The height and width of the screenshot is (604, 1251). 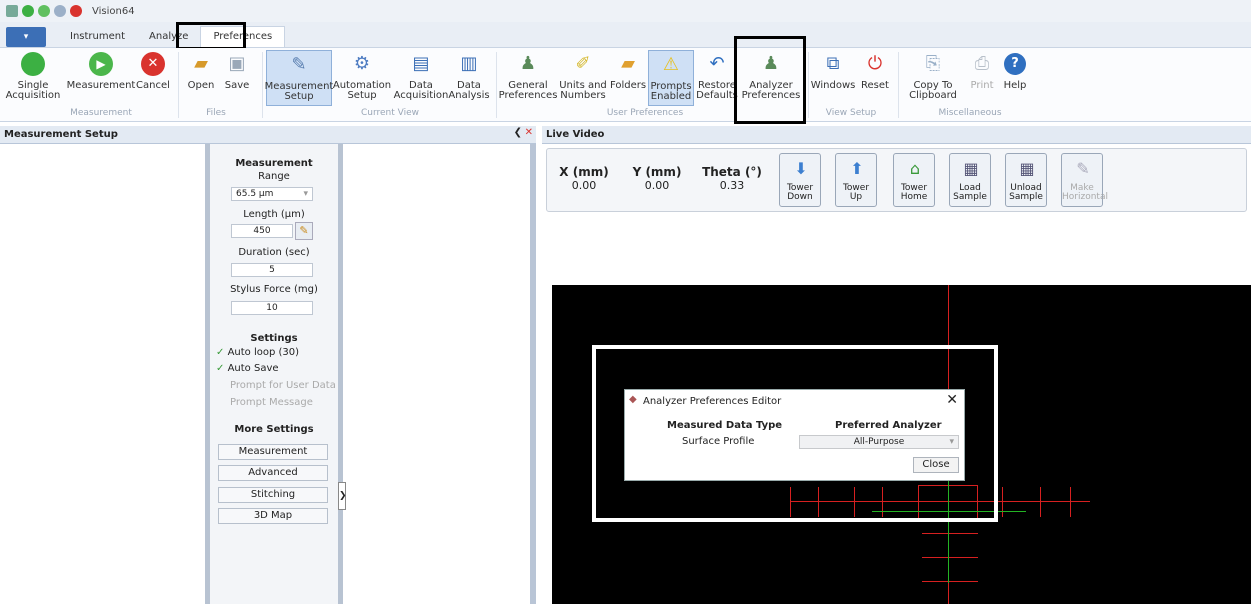 I want to click on group-label-miscellaneous: Miscellaneous, so click(x=970, y=113).